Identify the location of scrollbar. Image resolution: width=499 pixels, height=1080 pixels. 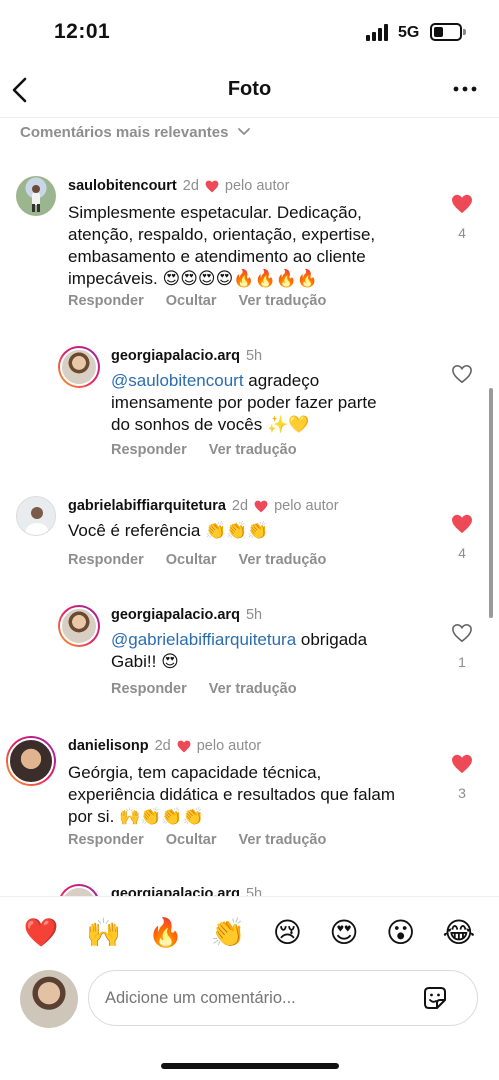
(491, 503).